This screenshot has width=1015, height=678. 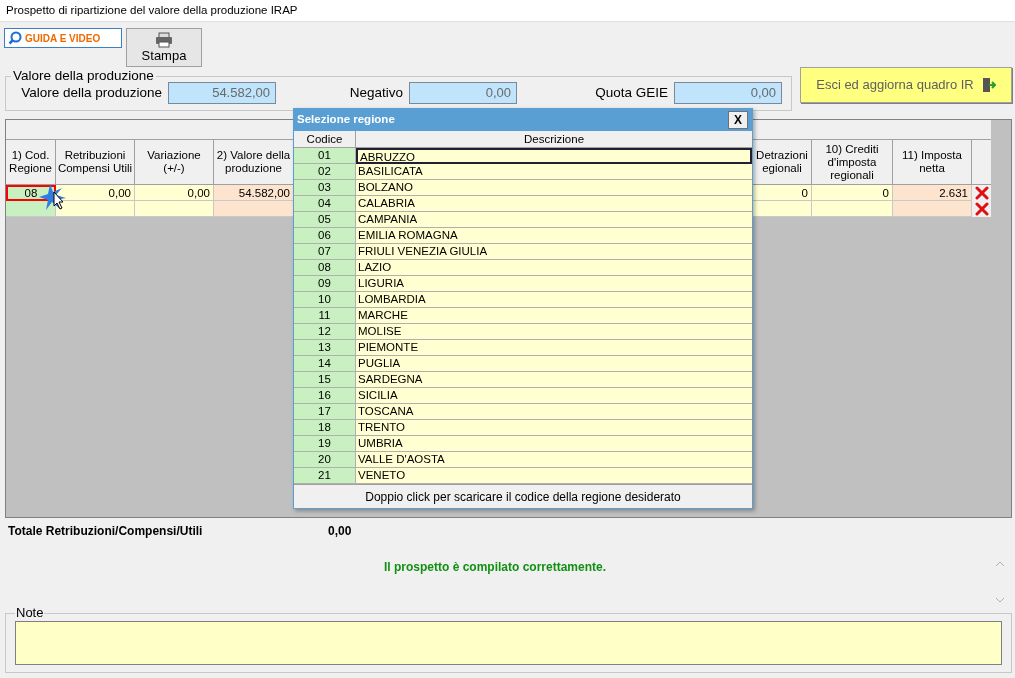 I want to click on region-name: TRENTO, so click(x=554, y=428).